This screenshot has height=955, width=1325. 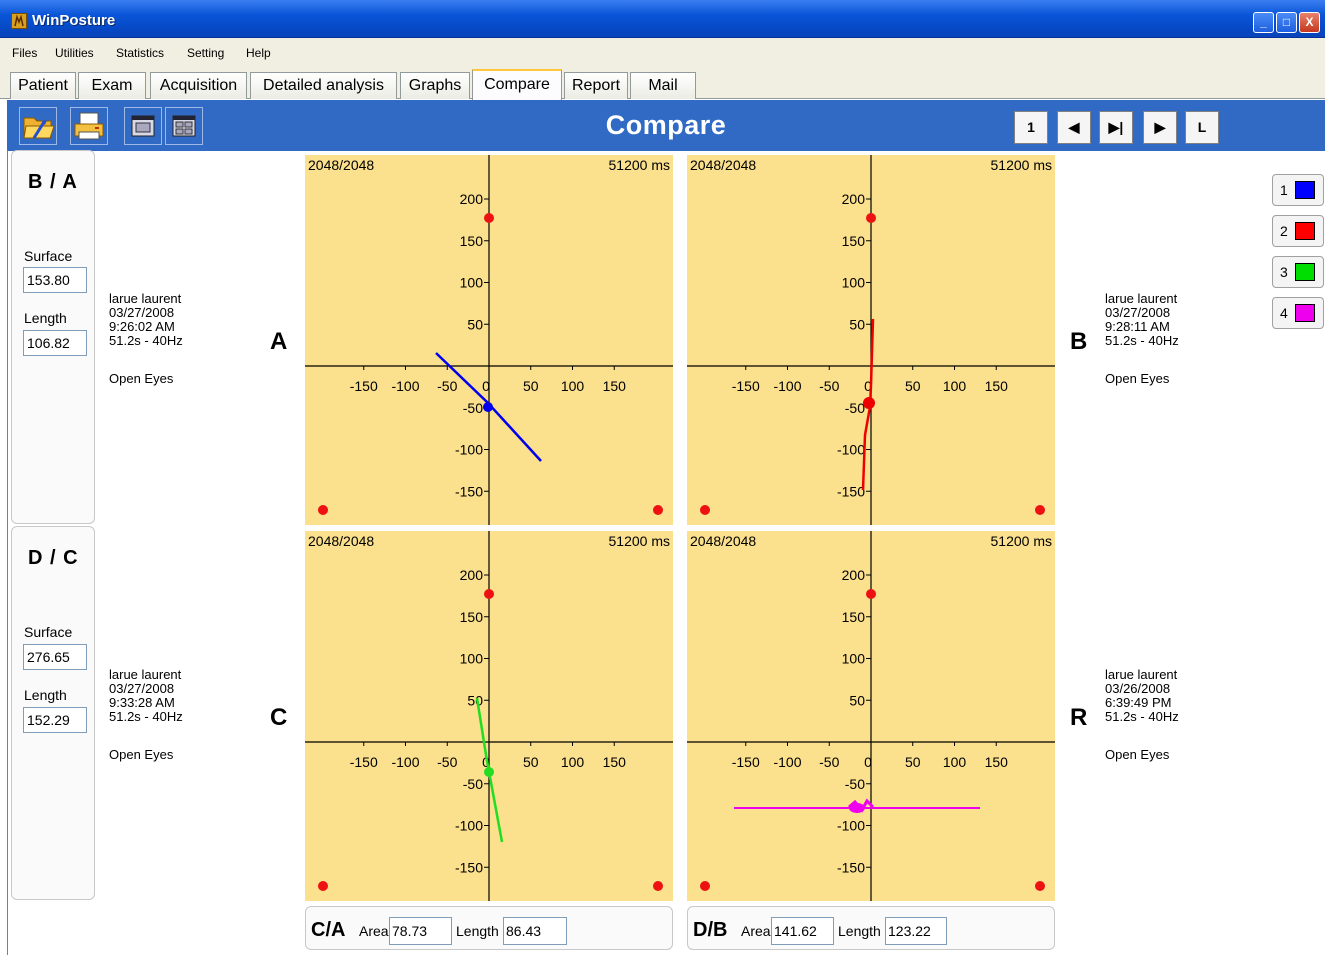 What do you see at coordinates (205, 53) in the screenshot?
I see `menu-setting: Setting` at bounding box center [205, 53].